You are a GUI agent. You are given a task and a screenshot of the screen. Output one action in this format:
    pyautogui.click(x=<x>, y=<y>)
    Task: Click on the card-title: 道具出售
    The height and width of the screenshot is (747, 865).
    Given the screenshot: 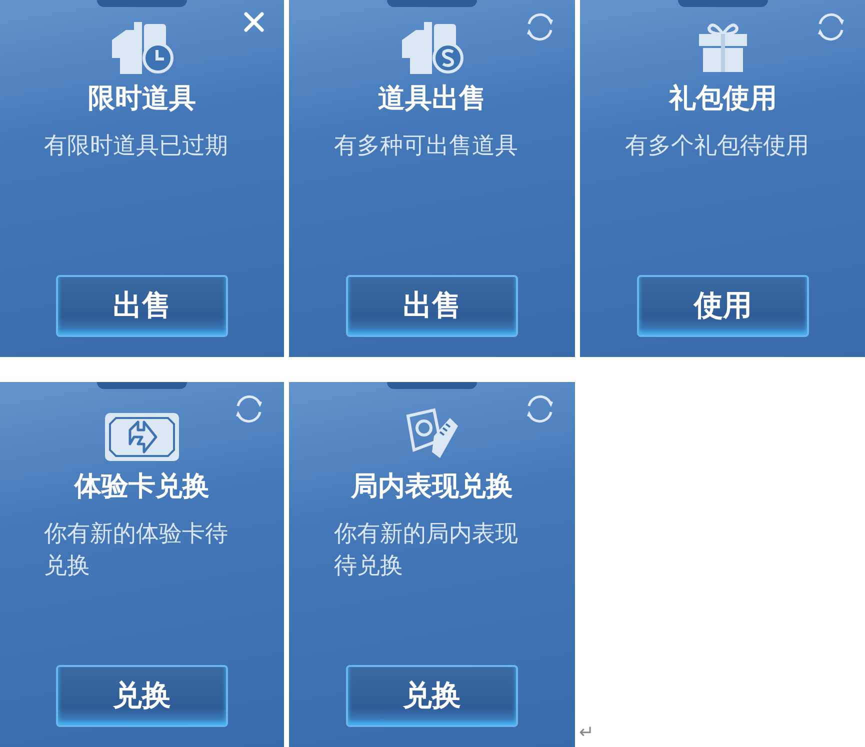 What is the action you would take?
    pyautogui.click(x=432, y=99)
    